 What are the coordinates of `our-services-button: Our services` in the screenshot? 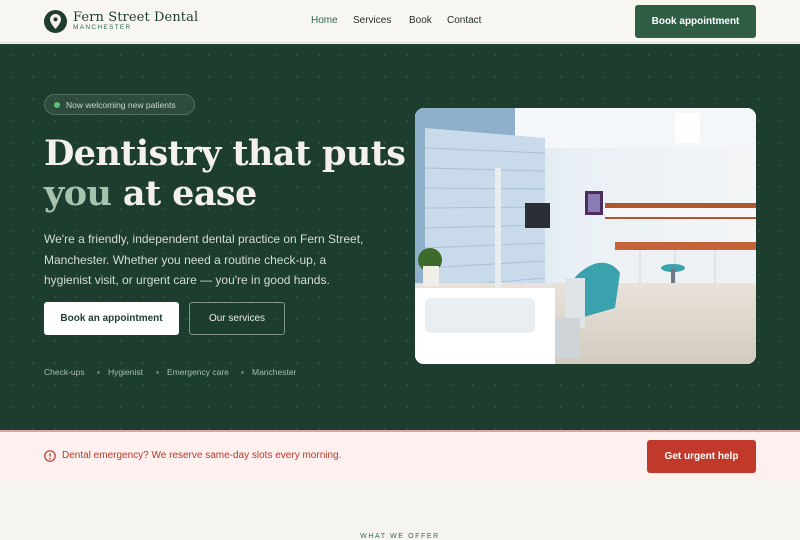 It's located at (237, 318).